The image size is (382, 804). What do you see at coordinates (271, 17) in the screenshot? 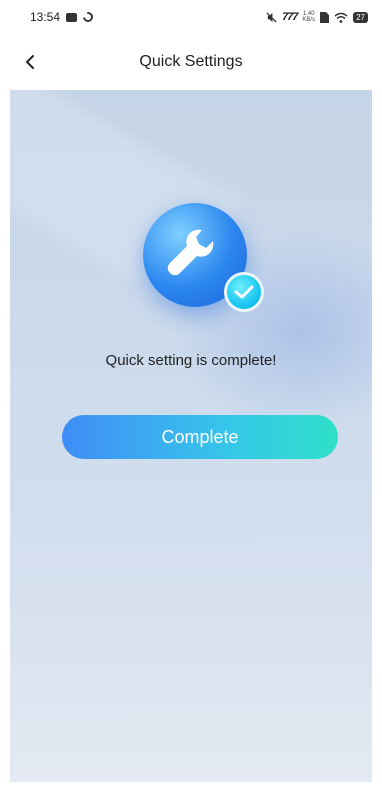
I see `mute-icon` at bounding box center [271, 17].